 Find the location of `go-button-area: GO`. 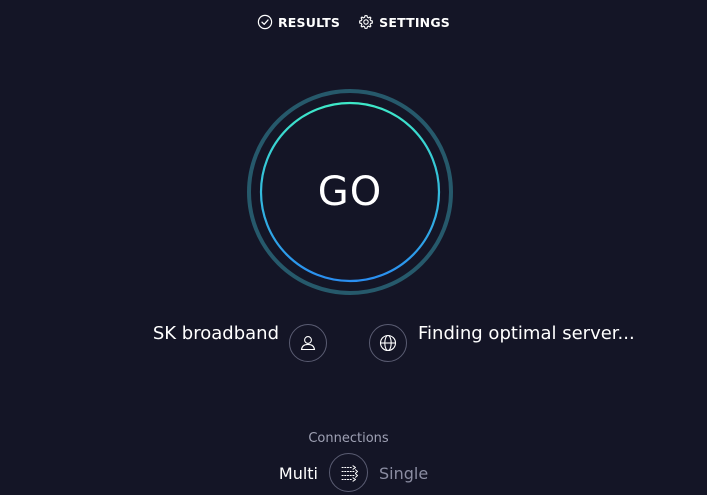

go-button-area: GO is located at coordinates (350, 192).